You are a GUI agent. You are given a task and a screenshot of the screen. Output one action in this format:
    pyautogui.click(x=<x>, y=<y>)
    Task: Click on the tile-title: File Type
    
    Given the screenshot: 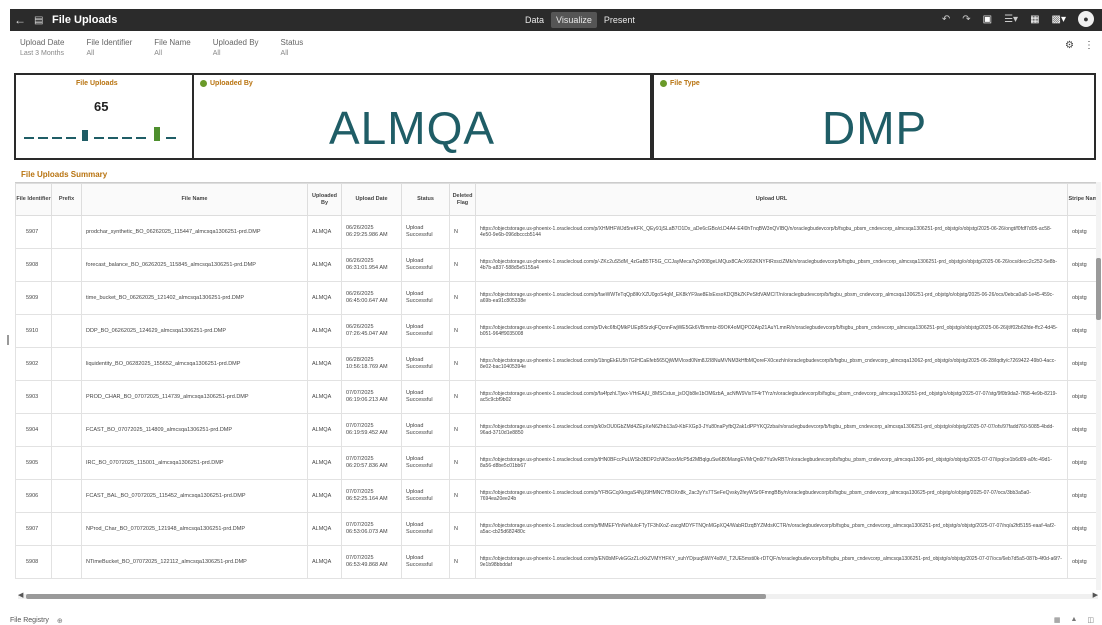 What is the action you would take?
    pyautogui.click(x=680, y=83)
    